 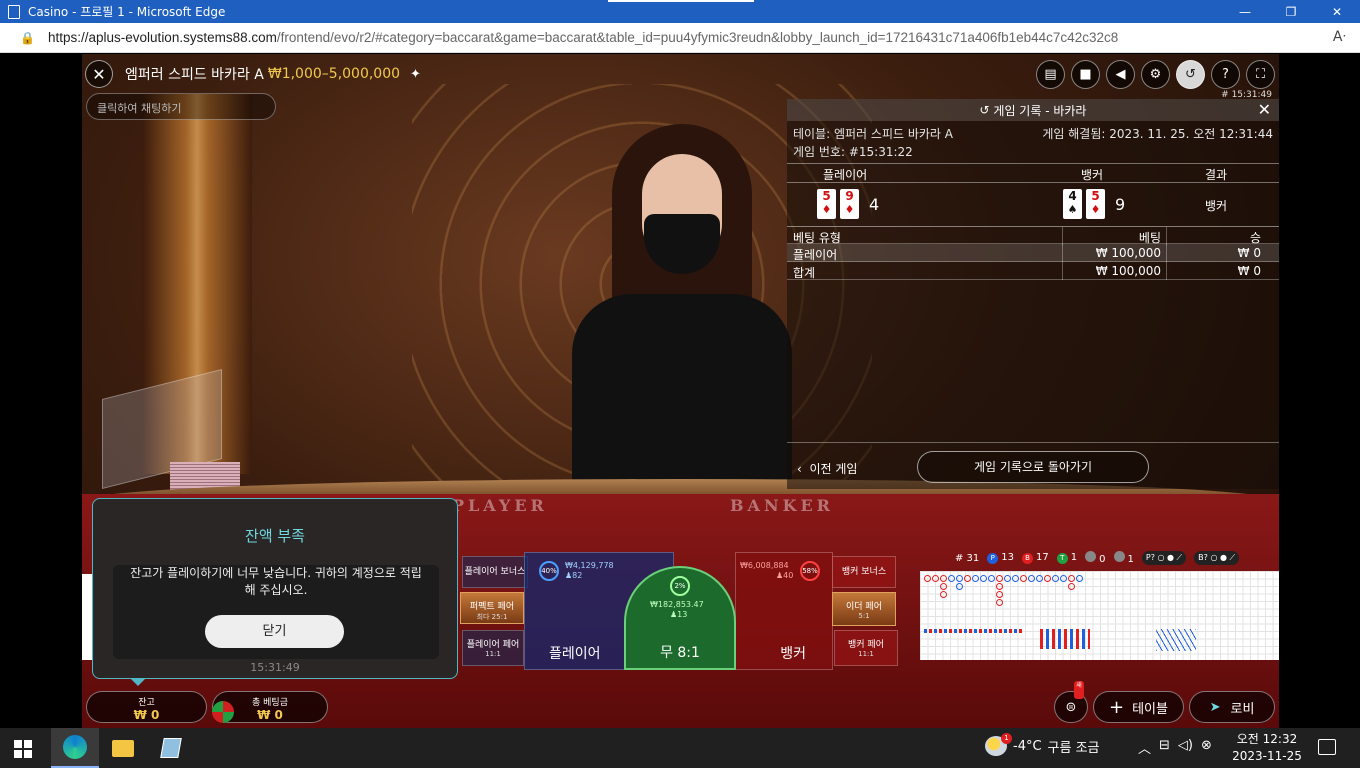 I want to click on folder-icon, so click(x=123, y=748).